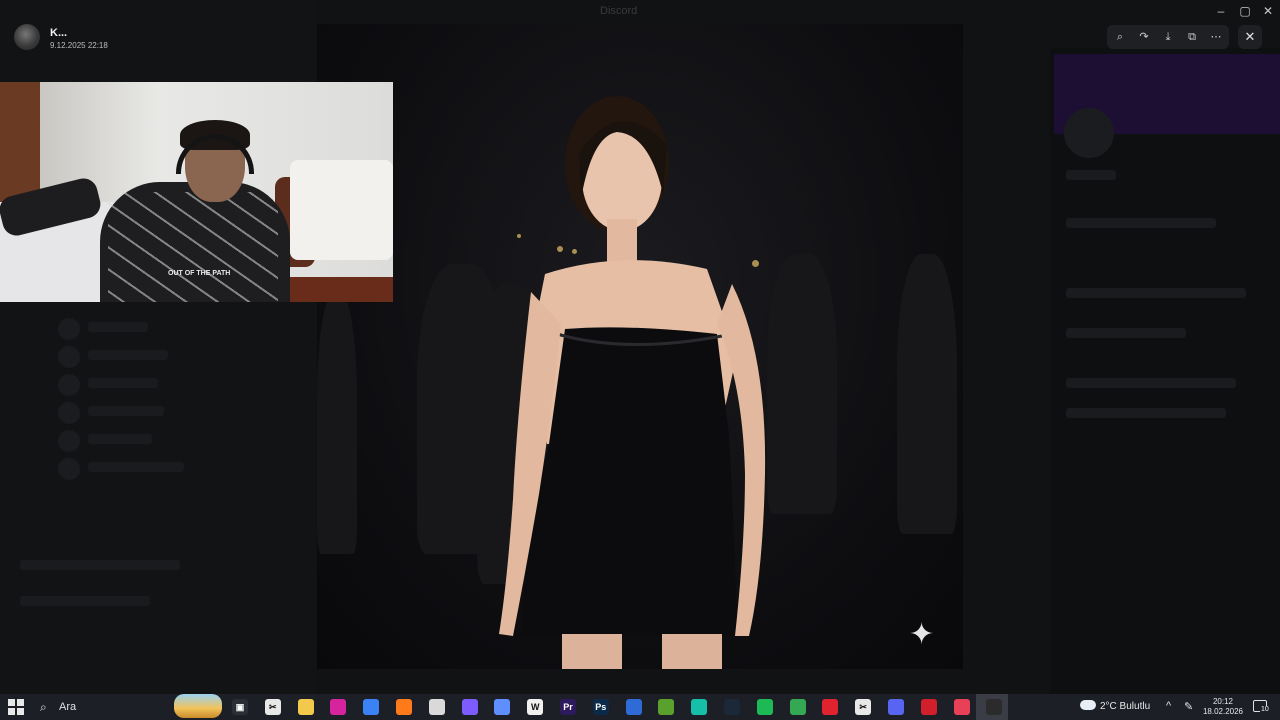 The image size is (1280, 720). Describe the element at coordinates (600, 707) in the screenshot. I see `photoshop-icon: Ps` at that location.